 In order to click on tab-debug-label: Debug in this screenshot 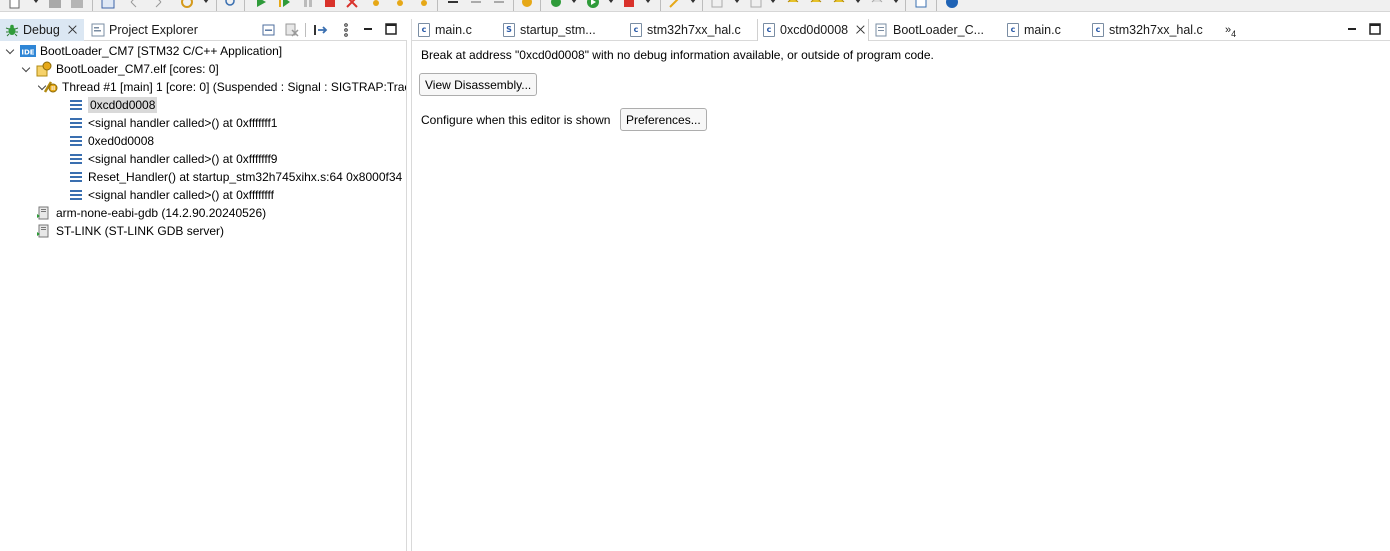, I will do `click(41, 30)`.